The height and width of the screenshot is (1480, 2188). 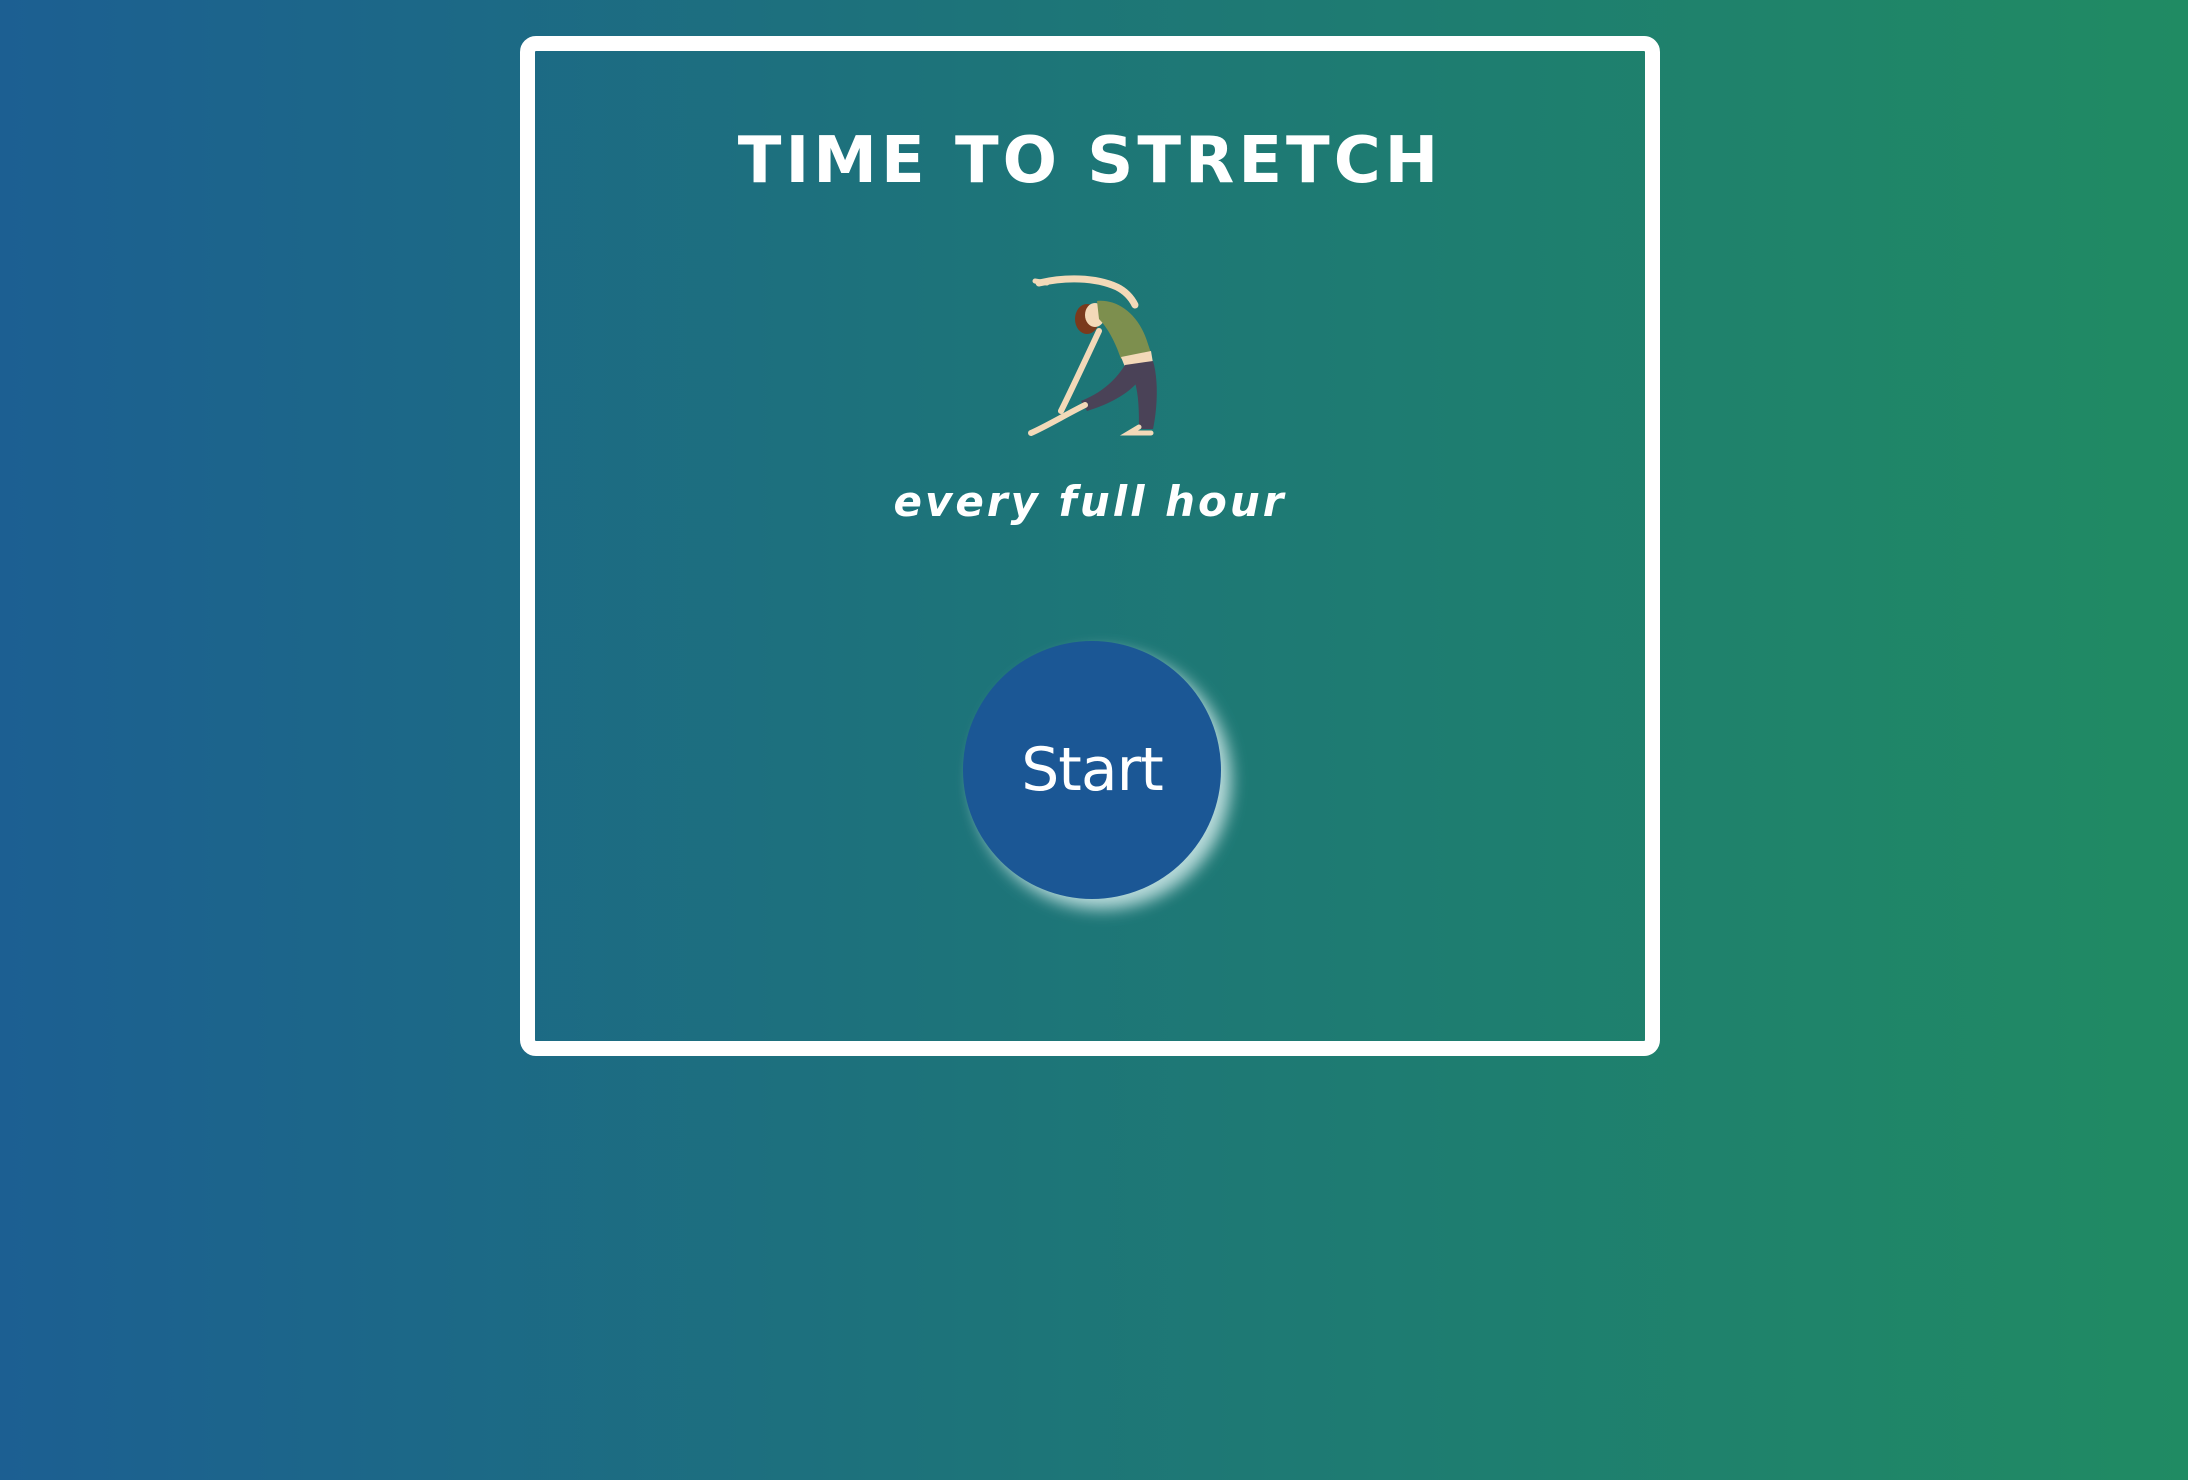 I want to click on woman-stretching-icon, so click(x=1092, y=355).